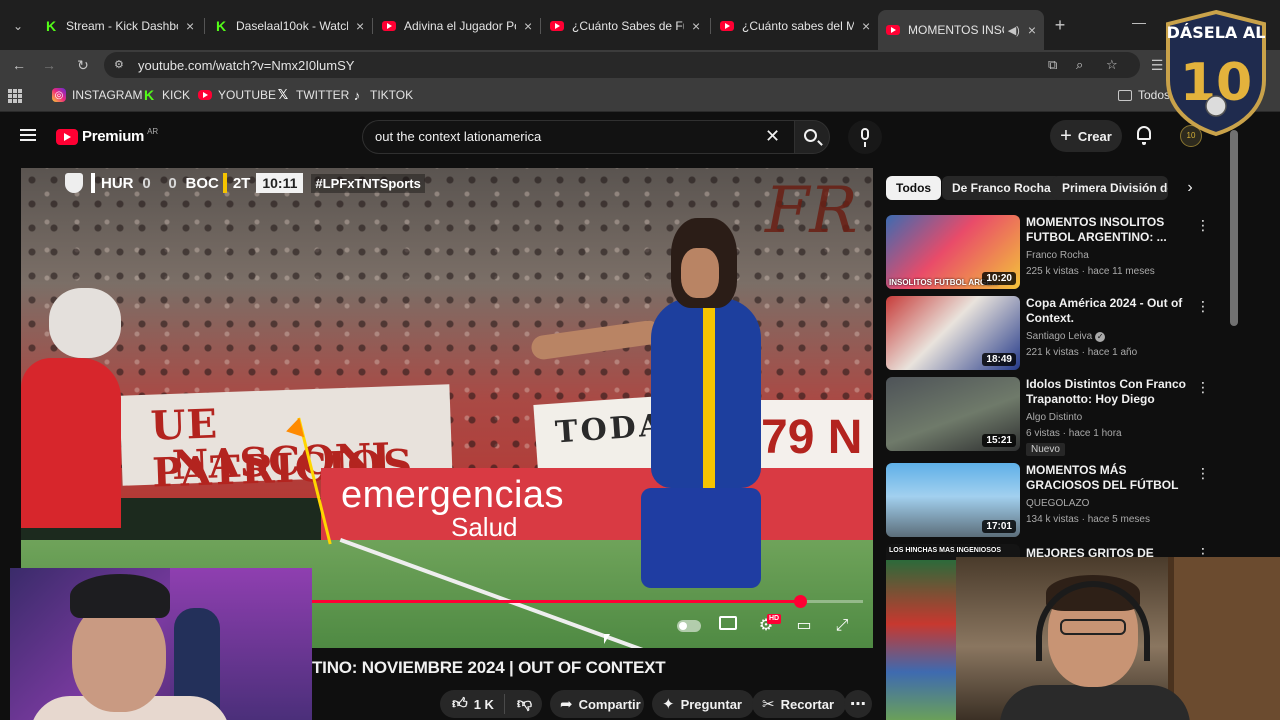 This screenshot has height=720, width=1280. Describe the element at coordinates (161, 644) in the screenshot. I see `webcam-left` at that location.